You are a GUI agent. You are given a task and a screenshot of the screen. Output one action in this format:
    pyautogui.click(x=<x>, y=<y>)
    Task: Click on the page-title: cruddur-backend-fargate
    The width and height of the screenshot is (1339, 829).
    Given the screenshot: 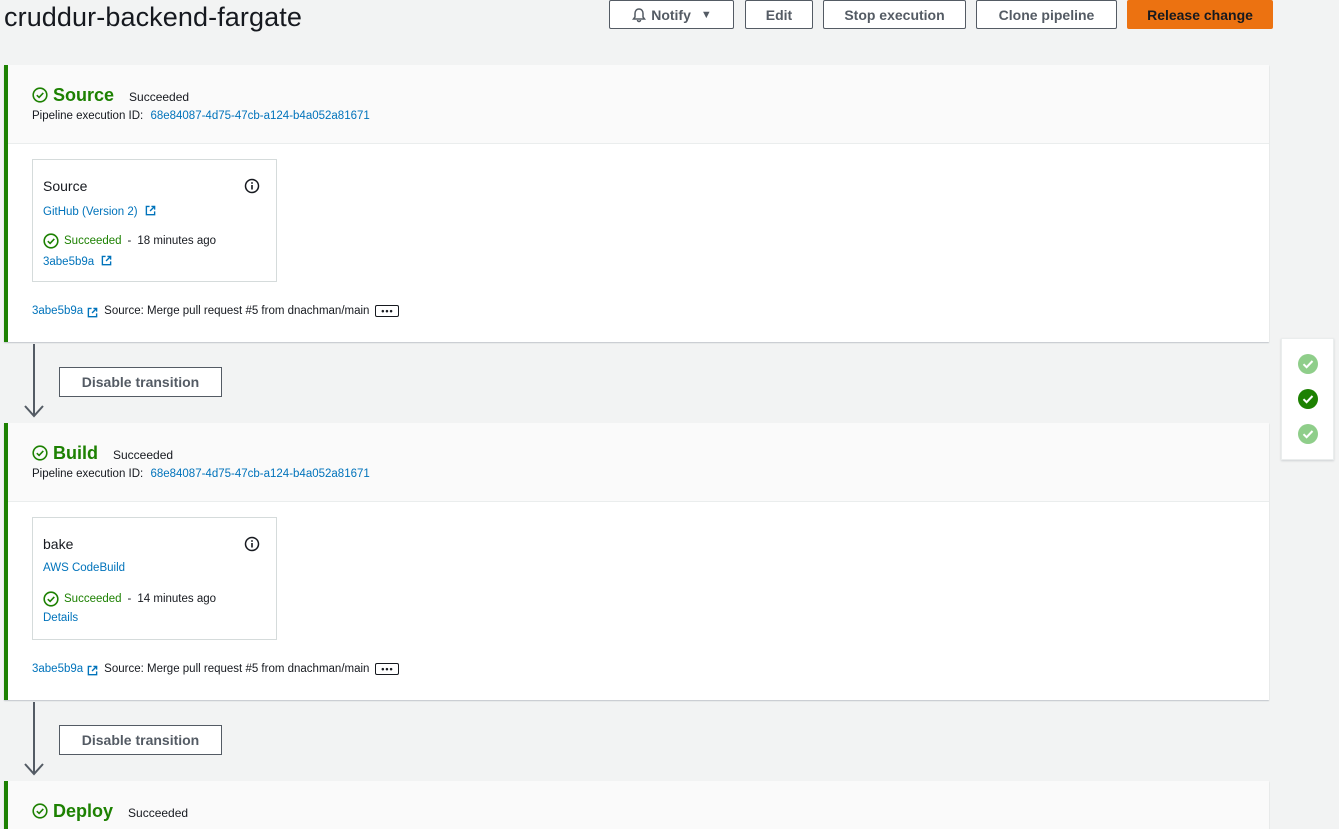 What is the action you would take?
    pyautogui.click(x=153, y=17)
    